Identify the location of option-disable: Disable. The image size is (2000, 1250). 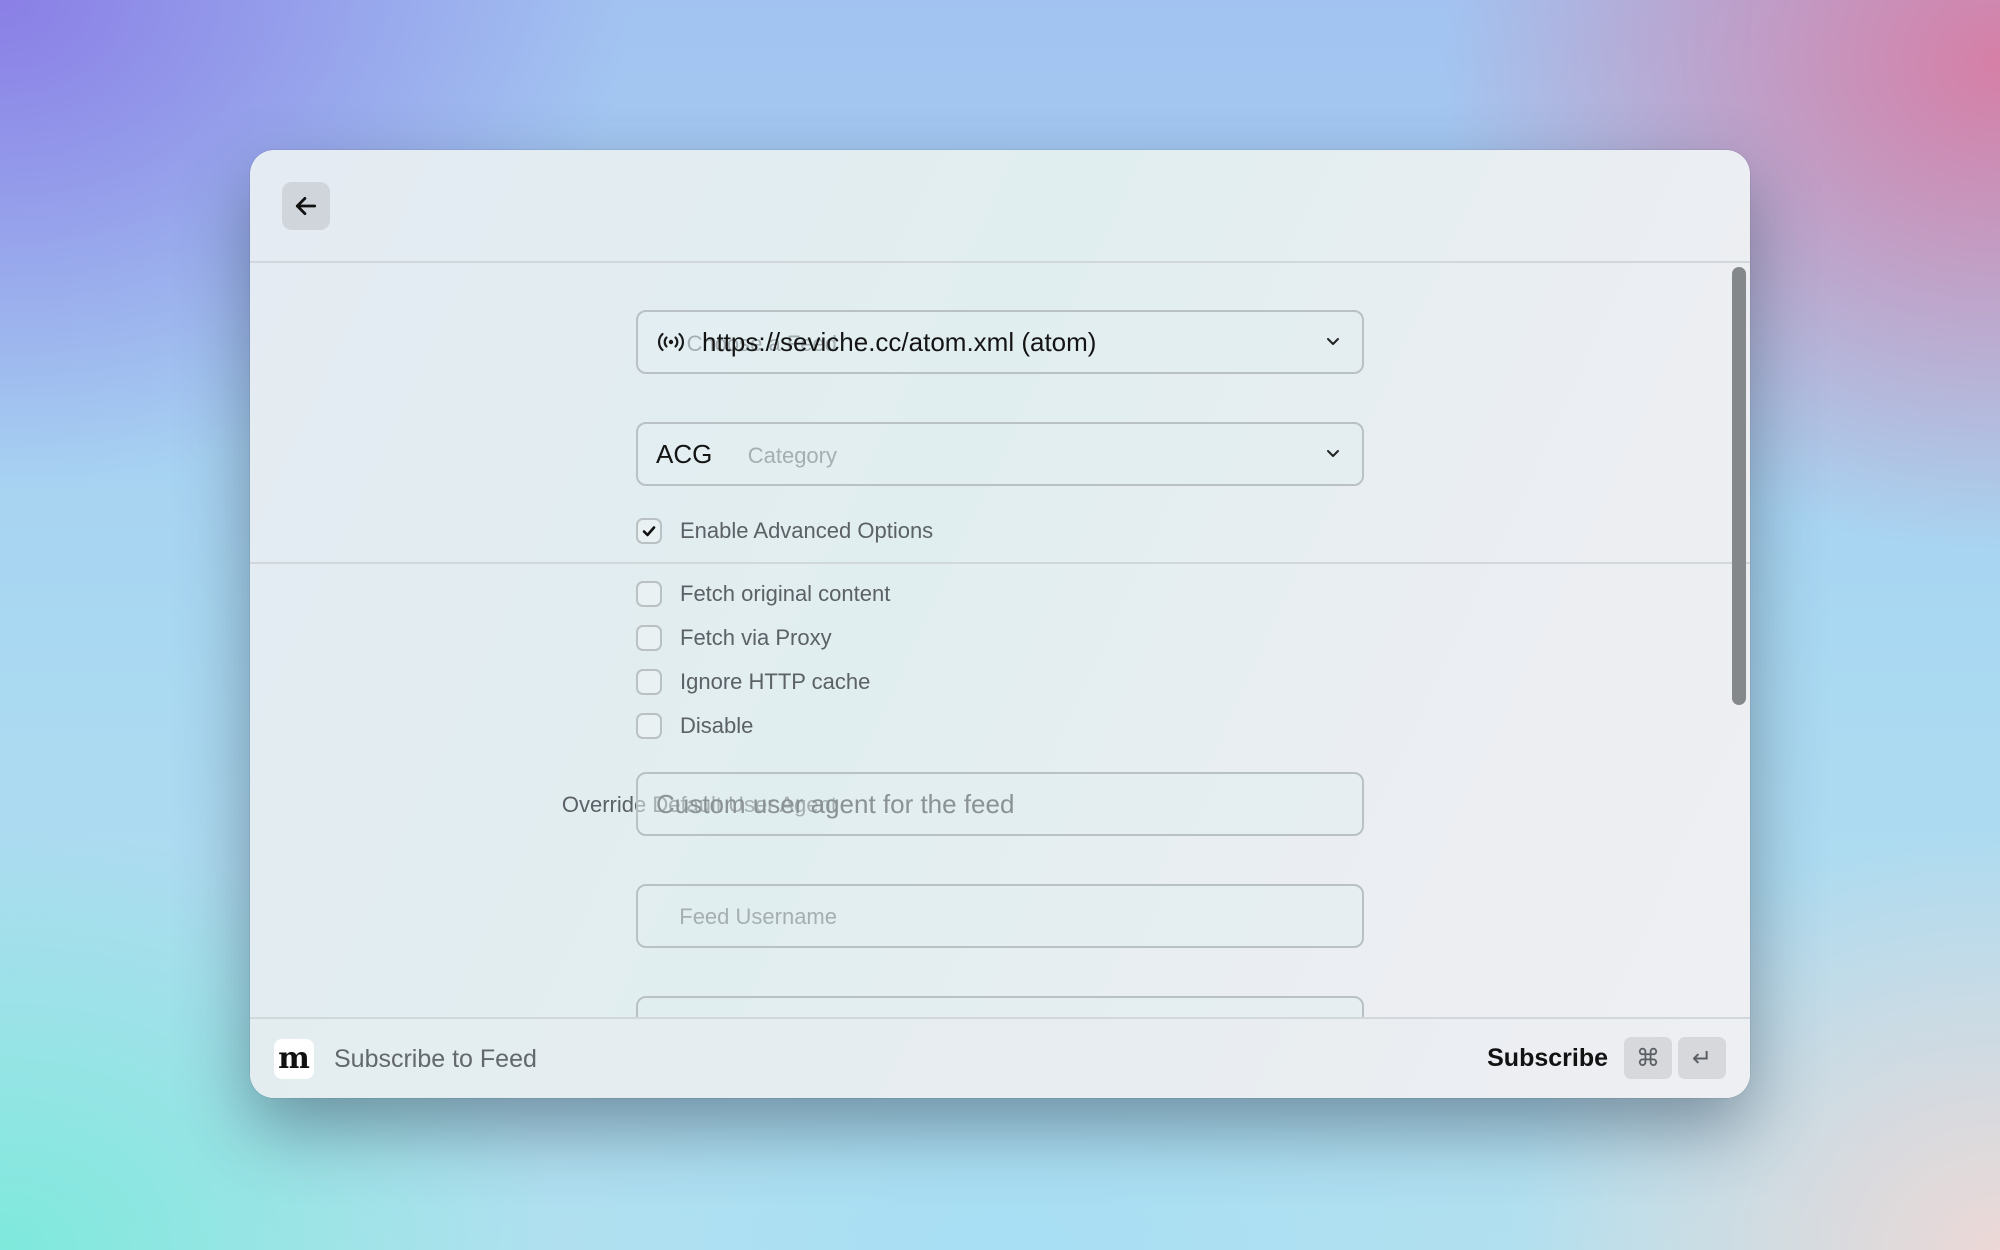
(694, 726).